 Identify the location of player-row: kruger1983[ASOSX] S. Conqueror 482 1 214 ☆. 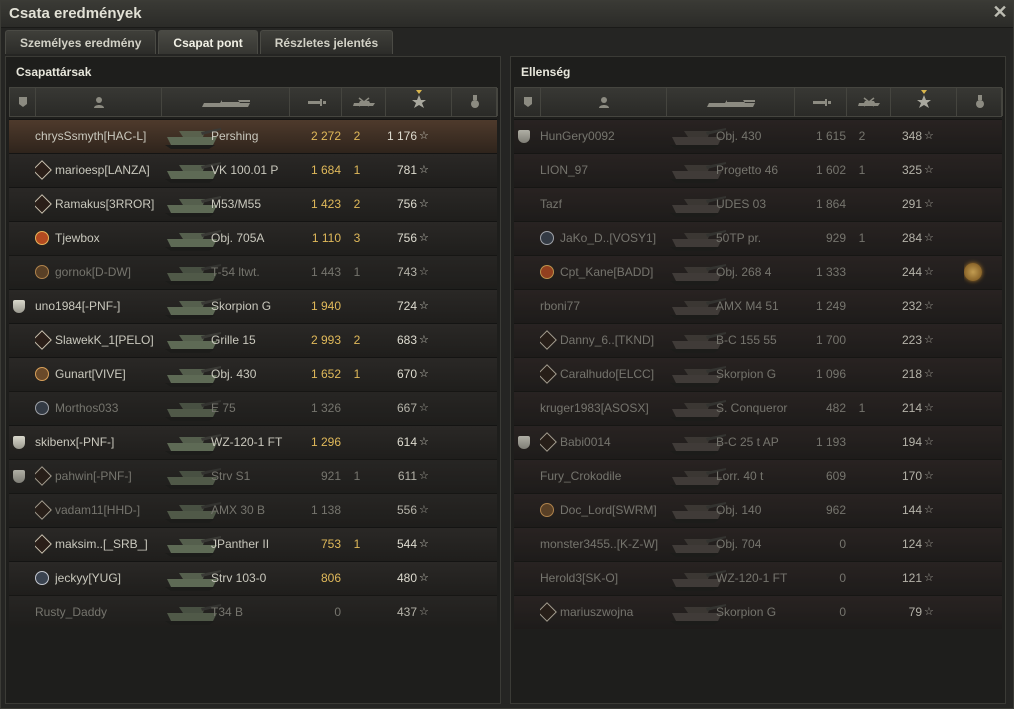
(758, 408).